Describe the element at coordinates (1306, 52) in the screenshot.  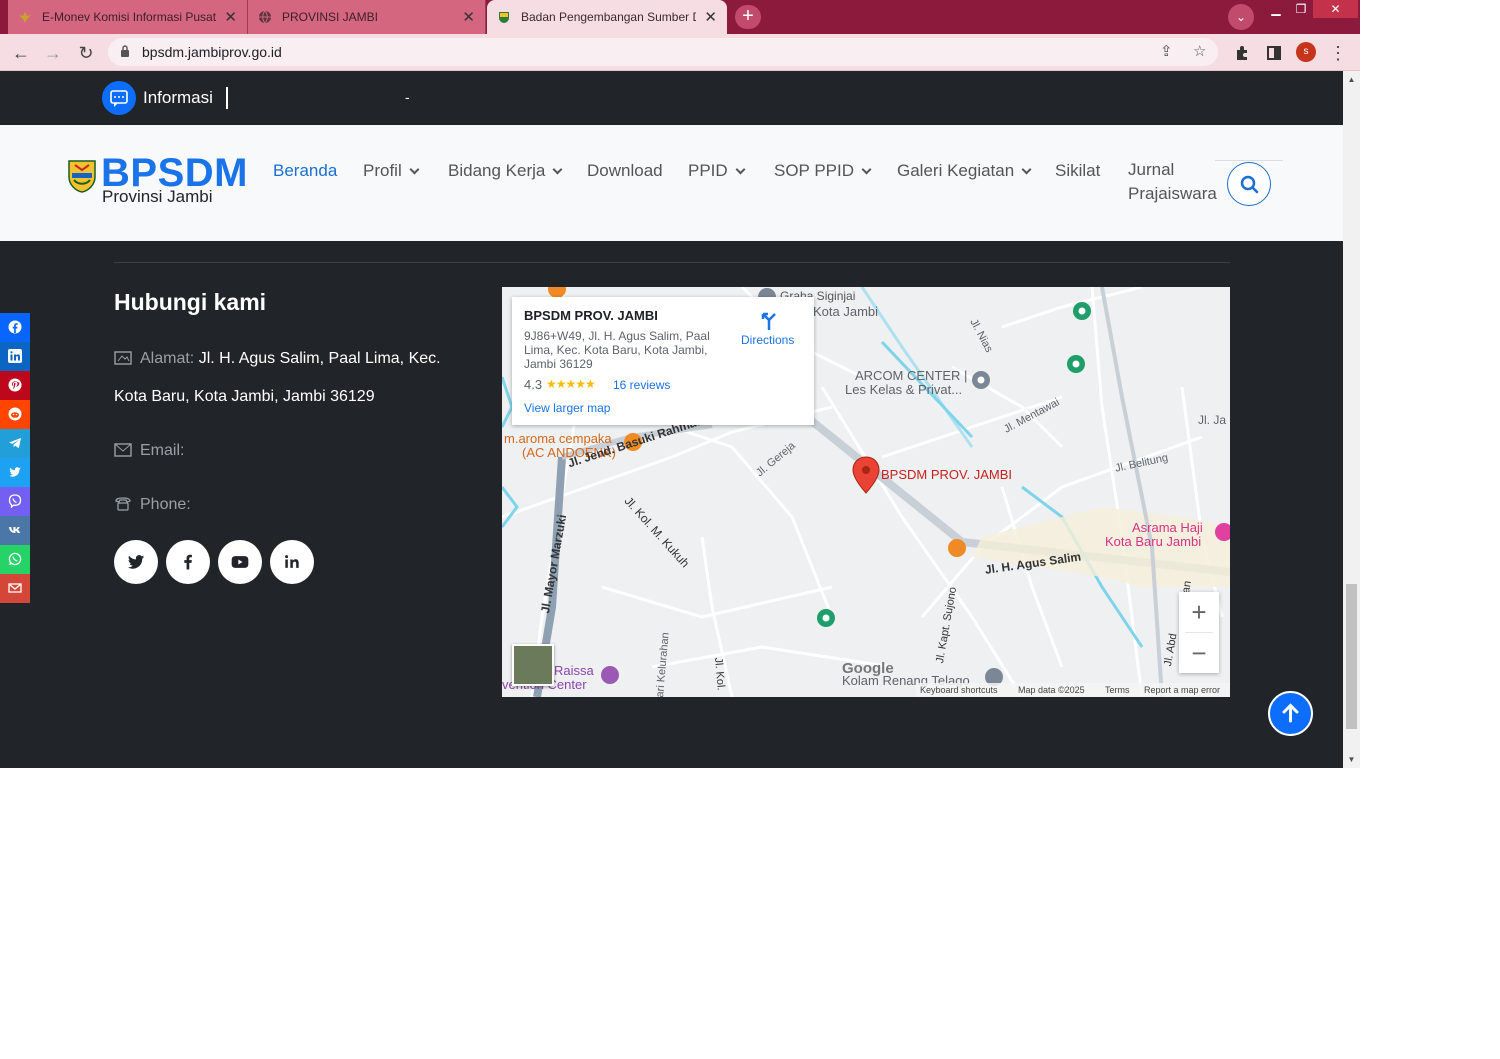
I see `profile-avatar: s` at that location.